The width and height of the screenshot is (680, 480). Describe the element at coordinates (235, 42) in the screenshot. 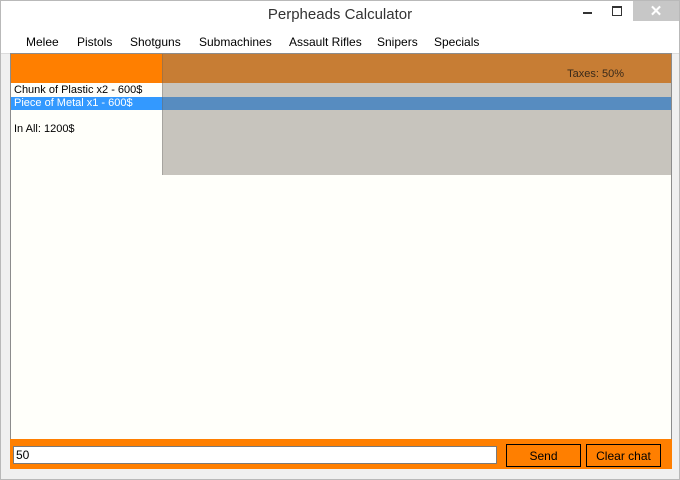

I see `menu-item-submachines: Submachines` at that location.